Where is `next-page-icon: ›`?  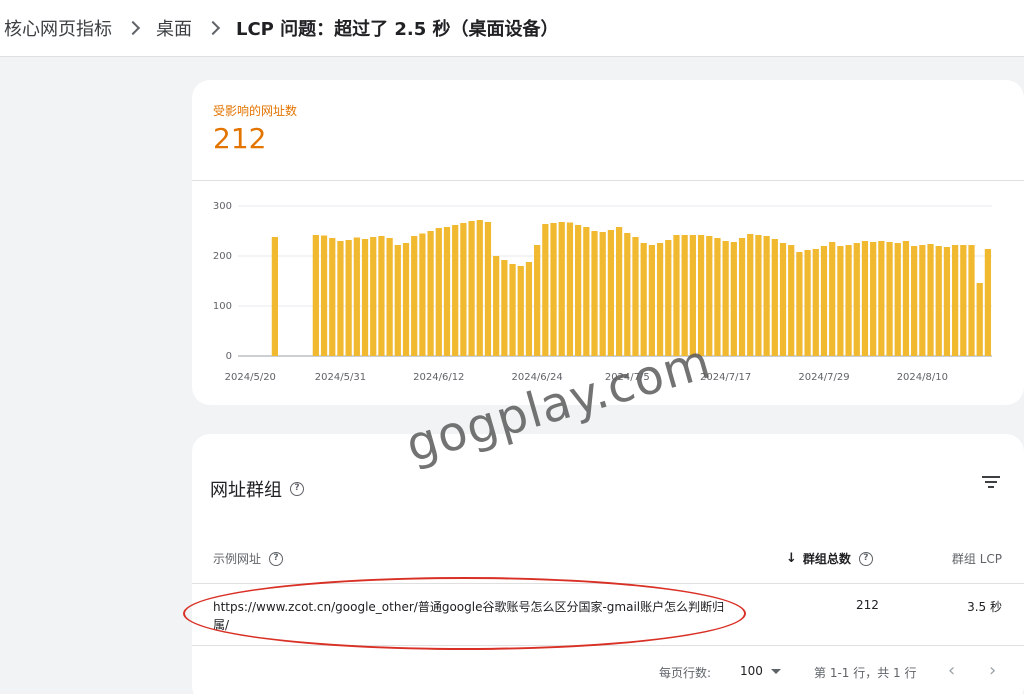
next-page-icon: › is located at coordinates (992, 670).